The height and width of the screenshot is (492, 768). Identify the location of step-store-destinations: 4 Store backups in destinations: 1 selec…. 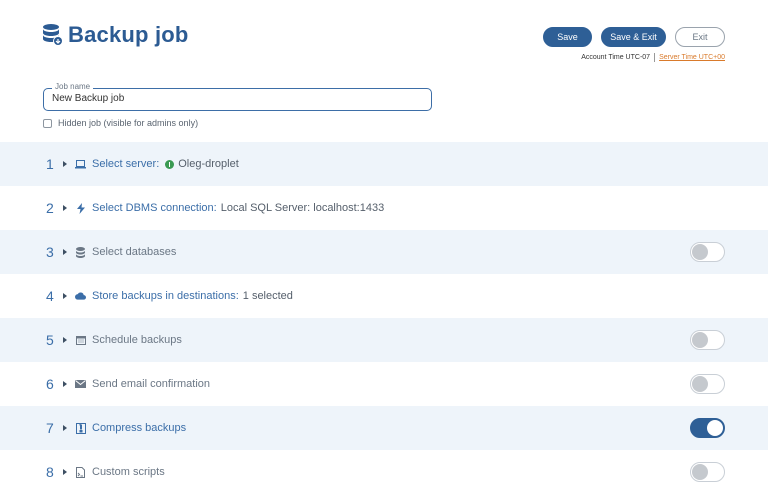
(384, 296).